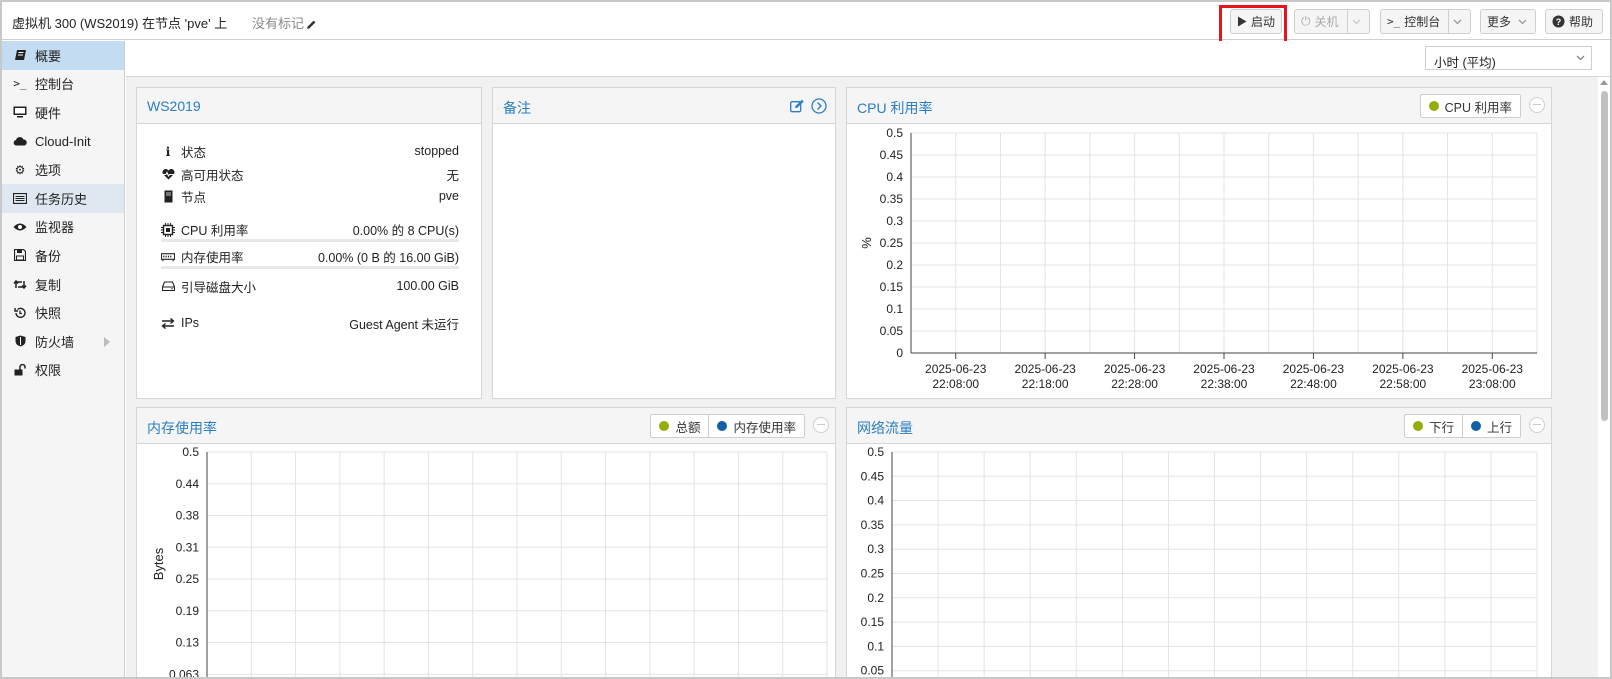 Image resolution: width=1612 pixels, height=679 pixels. What do you see at coordinates (885, 428) in the screenshot?
I see `network-panel-title: 网络流量` at bounding box center [885, 428].